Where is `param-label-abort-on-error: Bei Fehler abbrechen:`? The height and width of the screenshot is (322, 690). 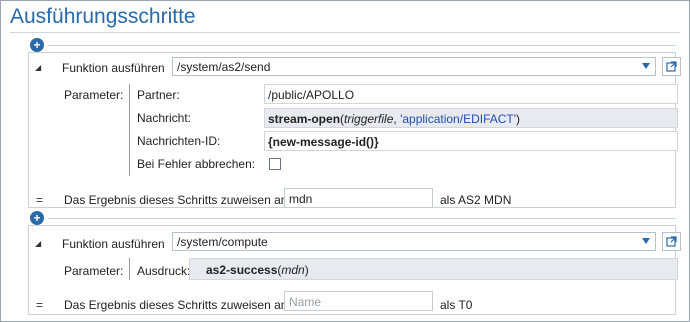
param-label-abort-on-error: Bei Fehler abbrechen: is located at coordinates (196, 164).